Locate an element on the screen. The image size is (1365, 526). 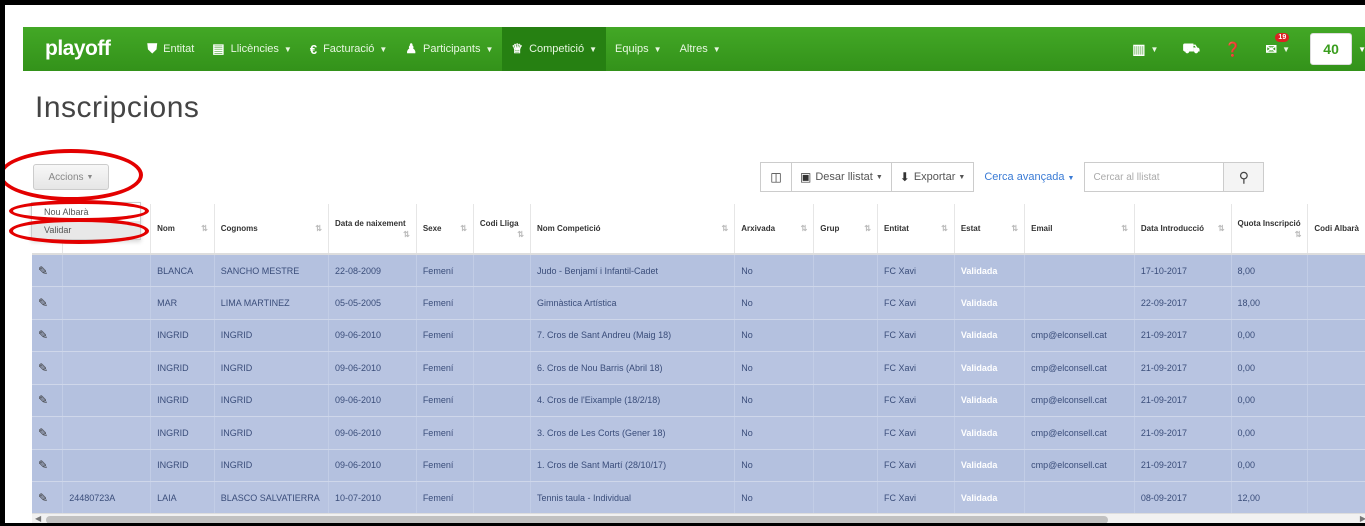
column-header-estat: Estat ⇅ is located at coordinates (990, 229).